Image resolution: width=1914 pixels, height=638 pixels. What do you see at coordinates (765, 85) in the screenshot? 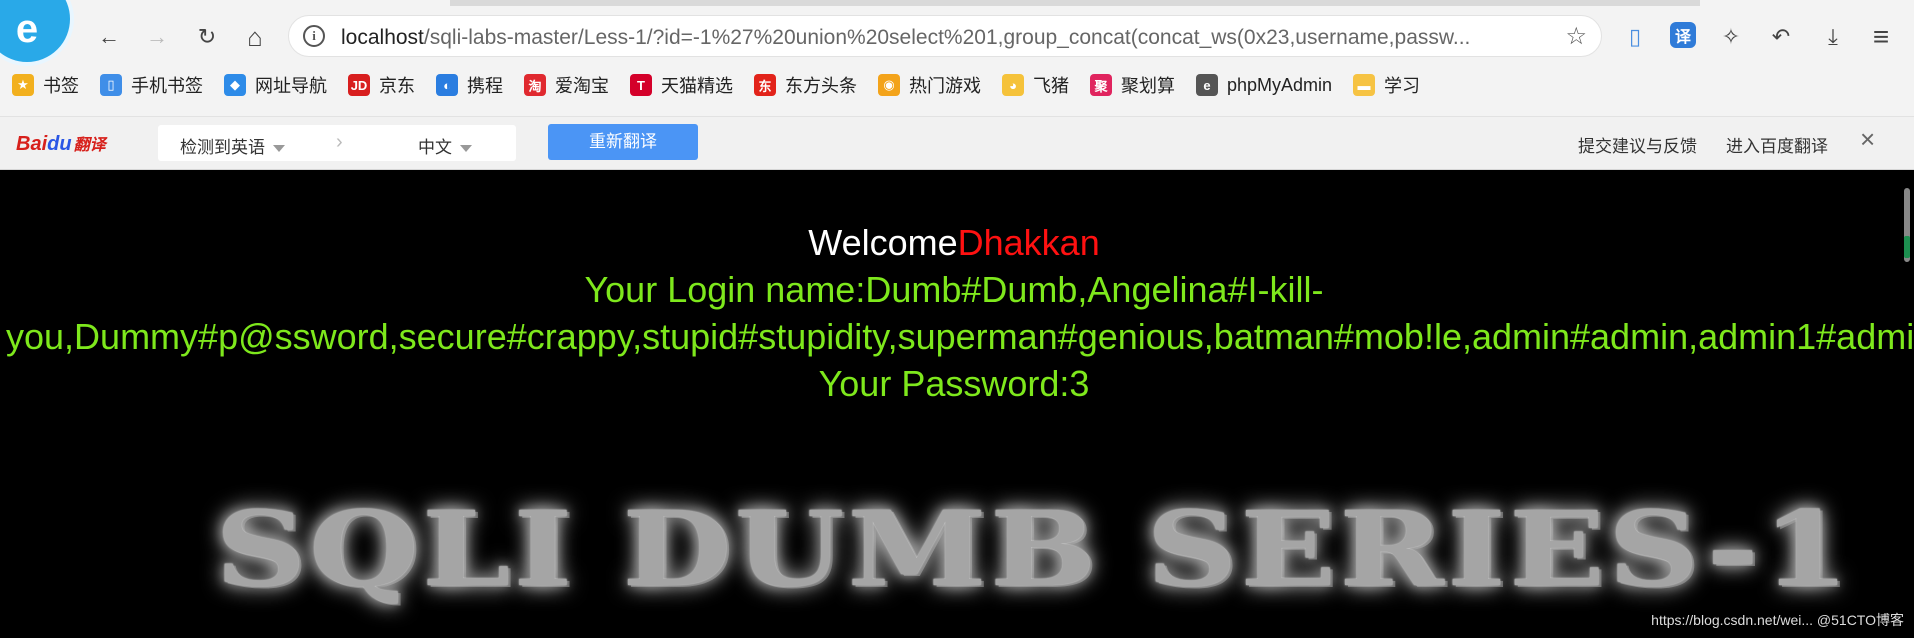
I see `bookmark-icon: 东` at bounding box center [765, 85].